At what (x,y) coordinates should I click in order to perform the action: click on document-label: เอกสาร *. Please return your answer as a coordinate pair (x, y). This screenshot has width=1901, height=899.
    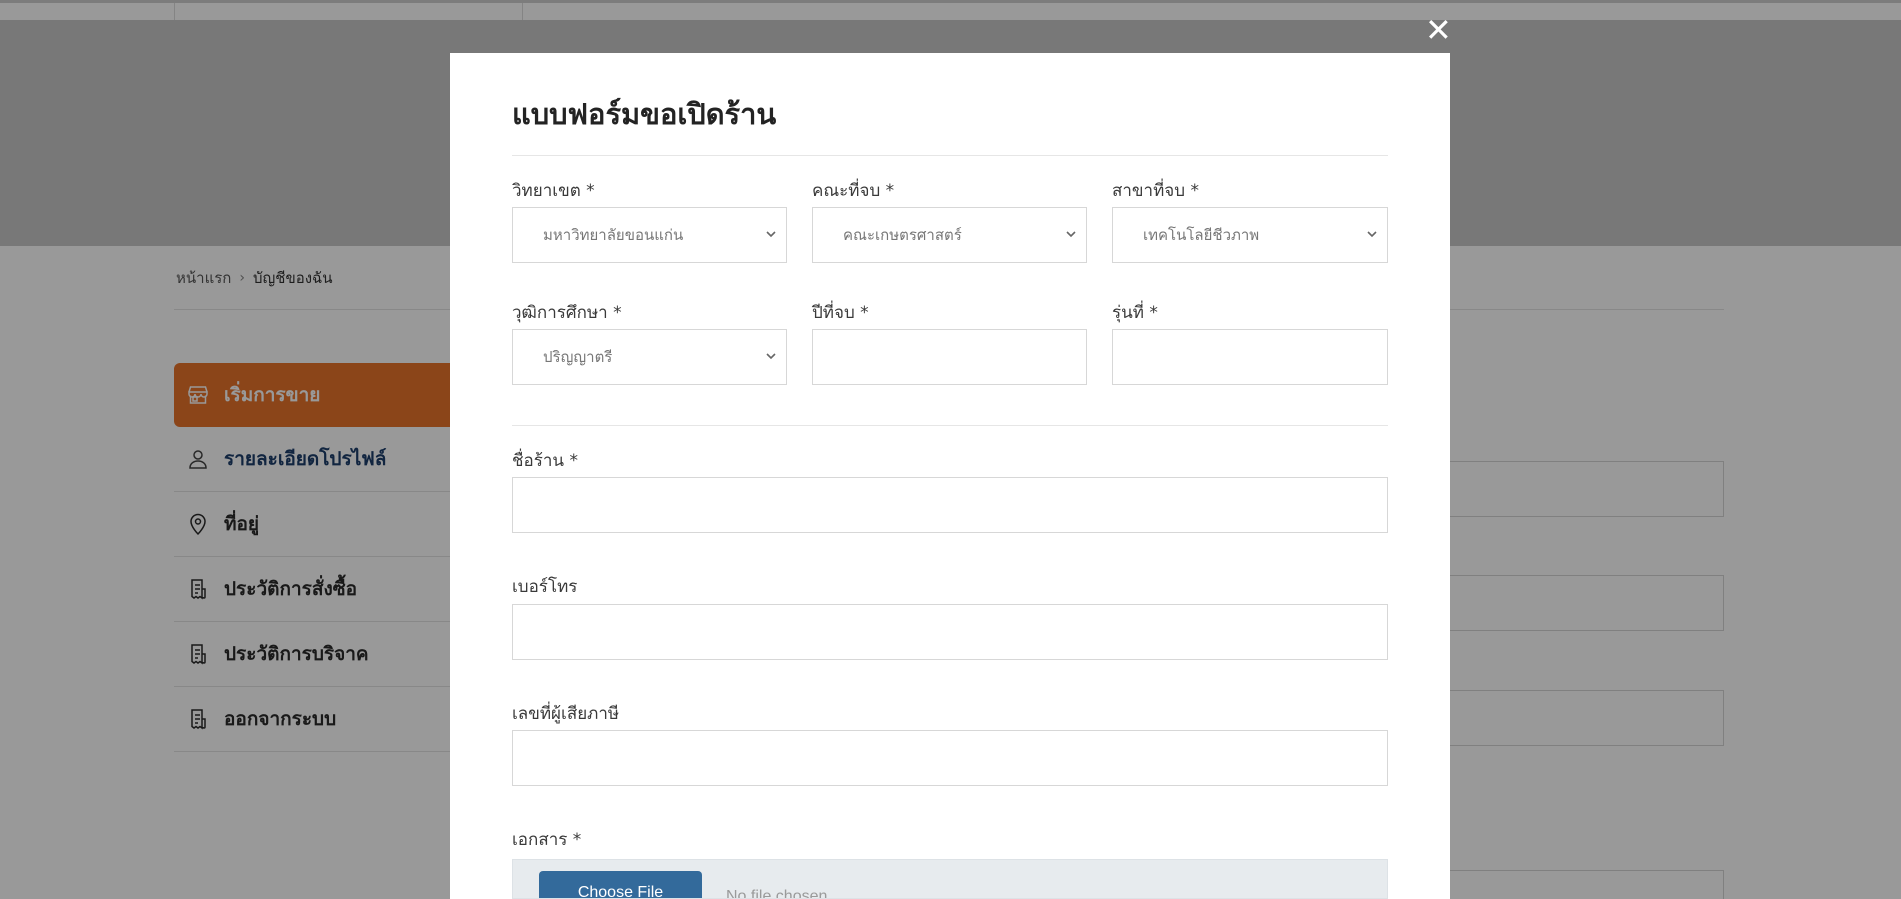
    Looking at the image, I should click on (547, 840).